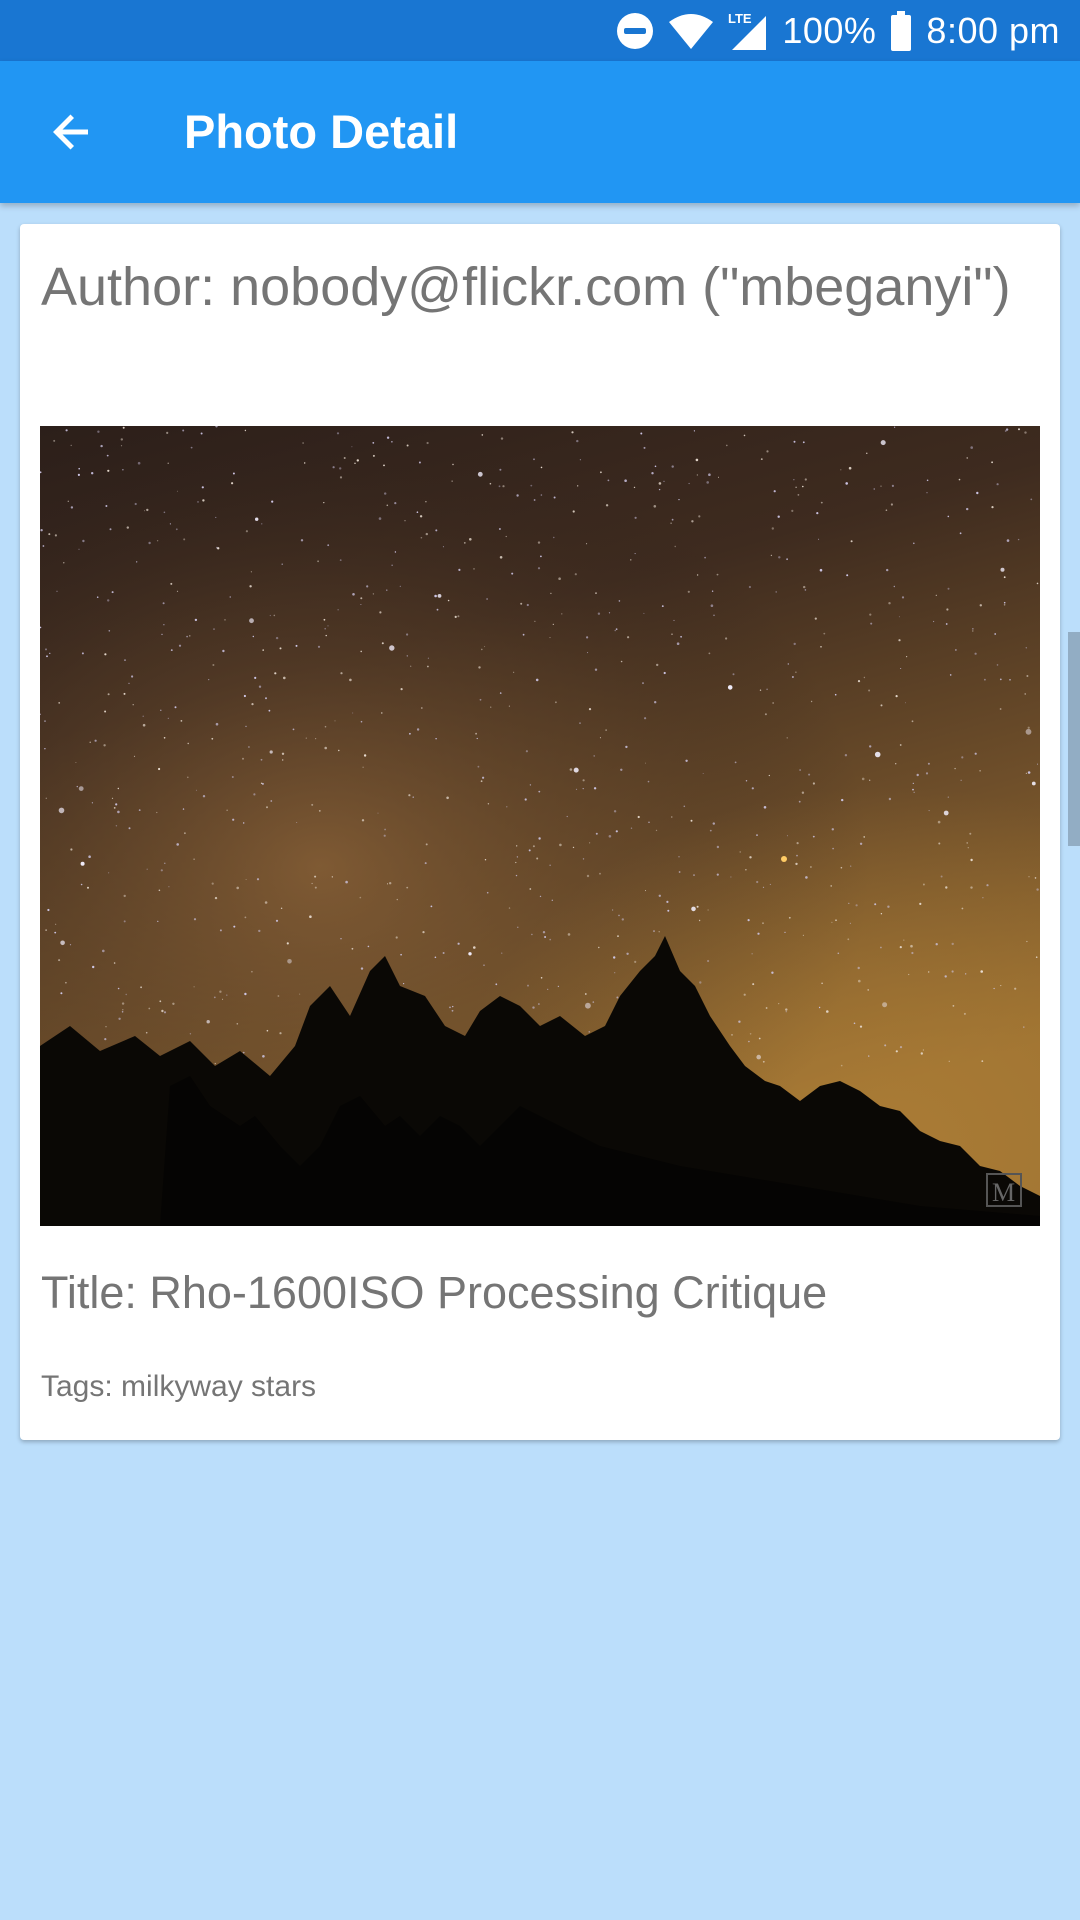 This screenshot has height=1920, width=1080. What do you see at coordinates (838, 30) in the screenshot?
I see `status-icons: LTE 100% 8:00 pm` at bounding box center [838, 30].